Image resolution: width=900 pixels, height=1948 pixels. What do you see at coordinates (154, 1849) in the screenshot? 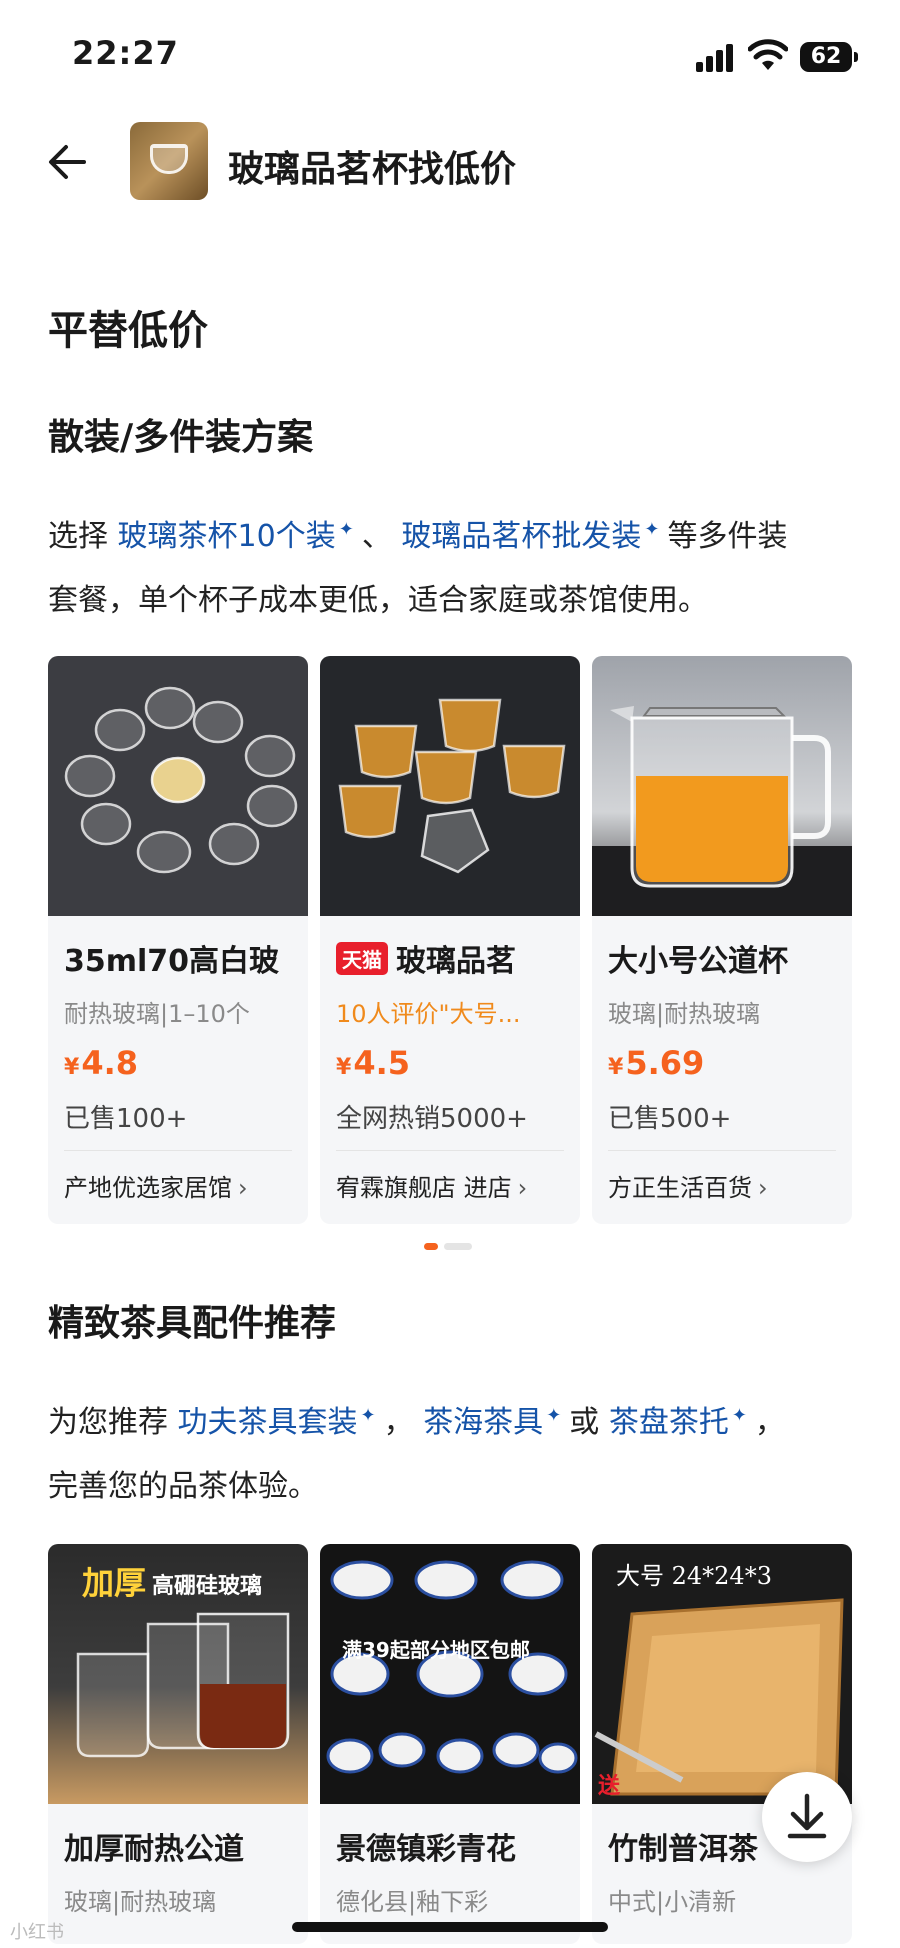
I see `product-name: 加厚耐热公道` at bounding box center [154, 1849].